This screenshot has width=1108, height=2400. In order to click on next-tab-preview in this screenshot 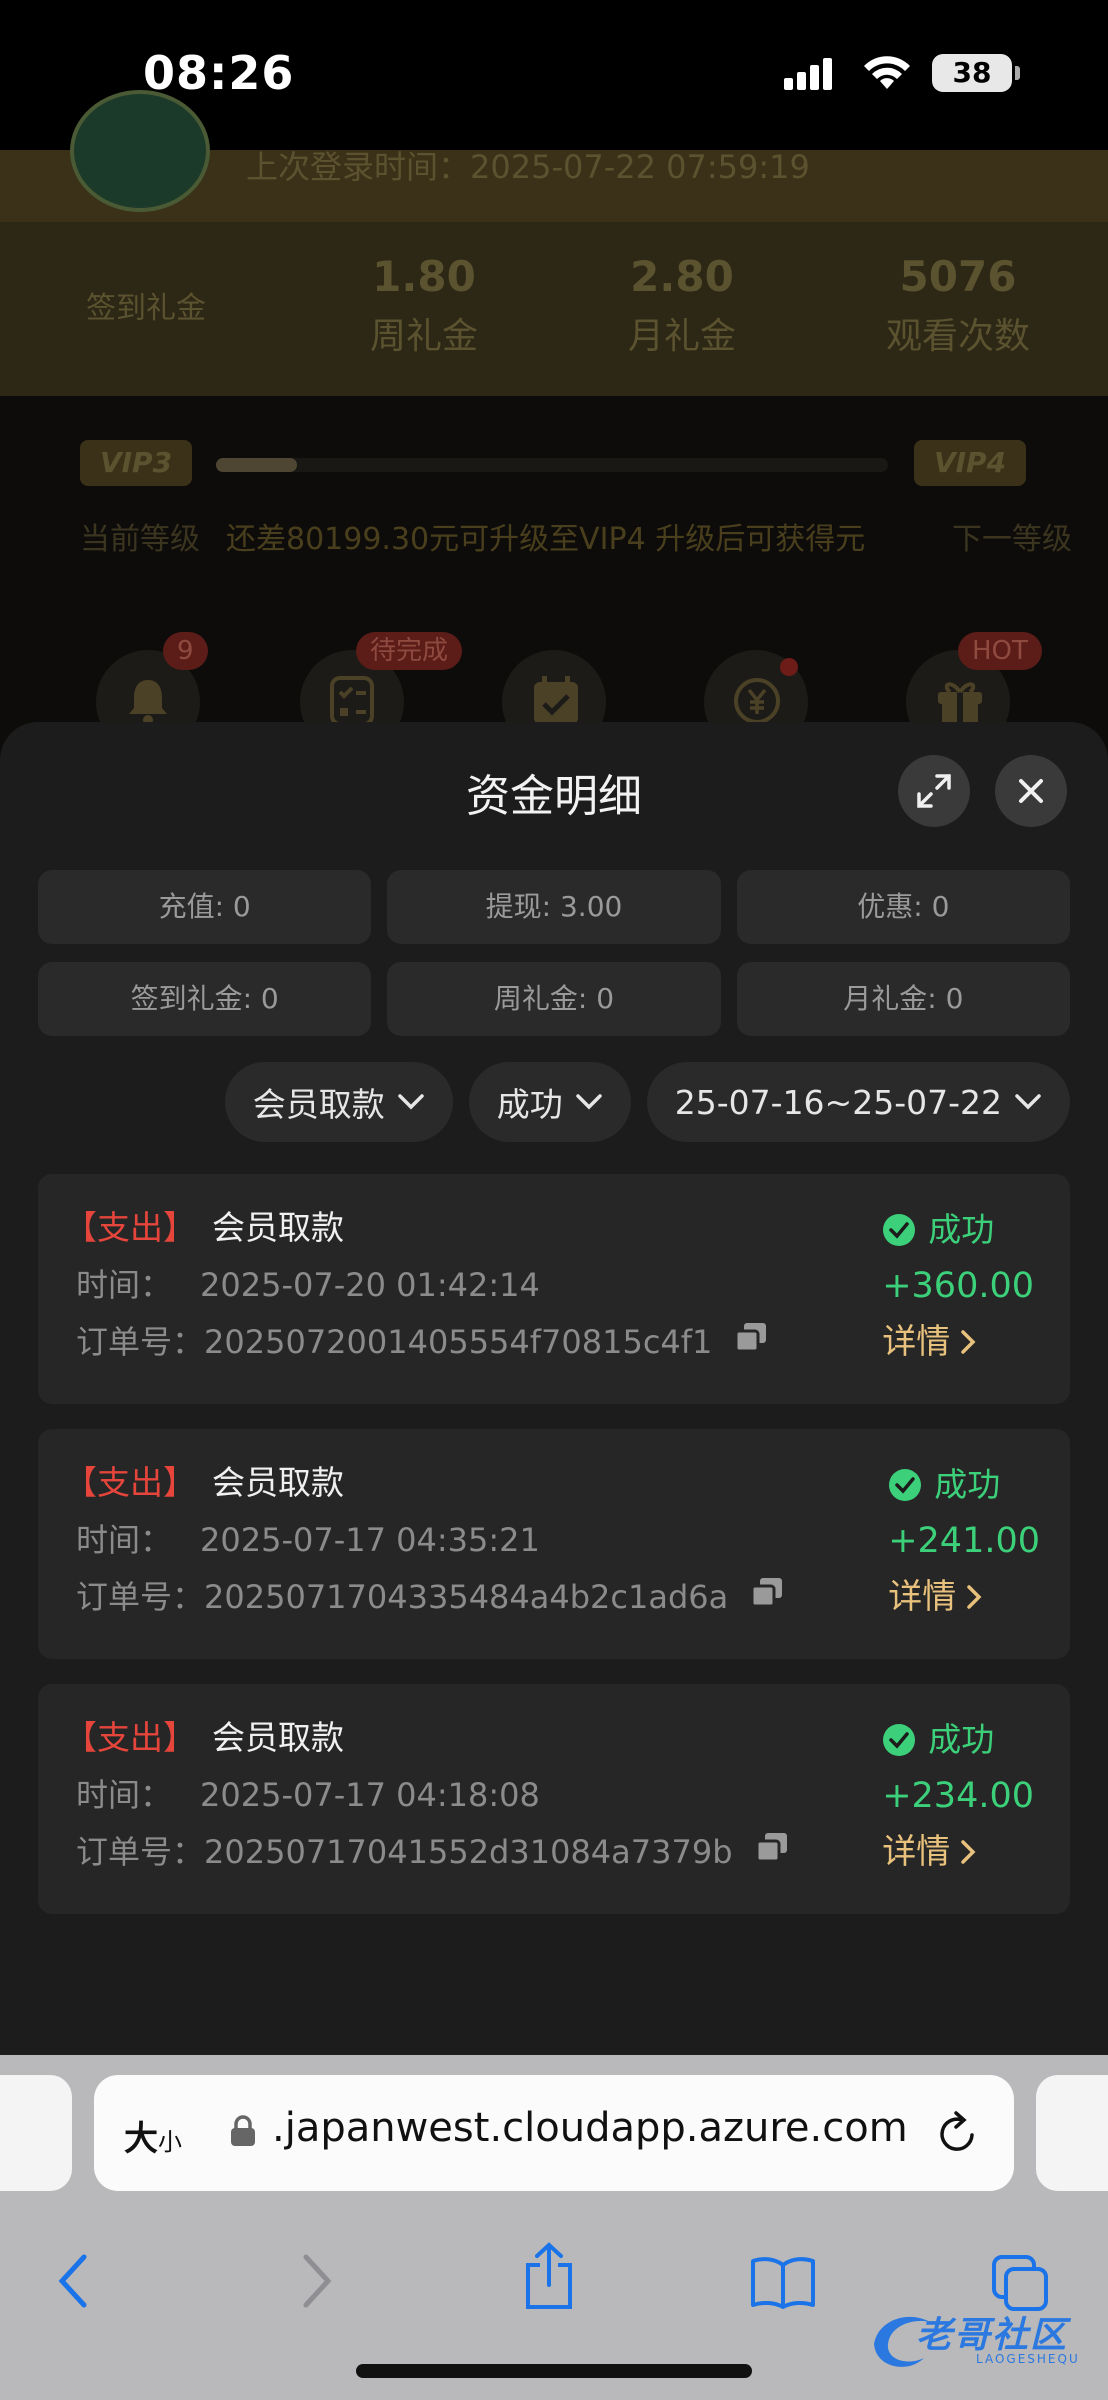, I will do `click(1072, 2133)`.